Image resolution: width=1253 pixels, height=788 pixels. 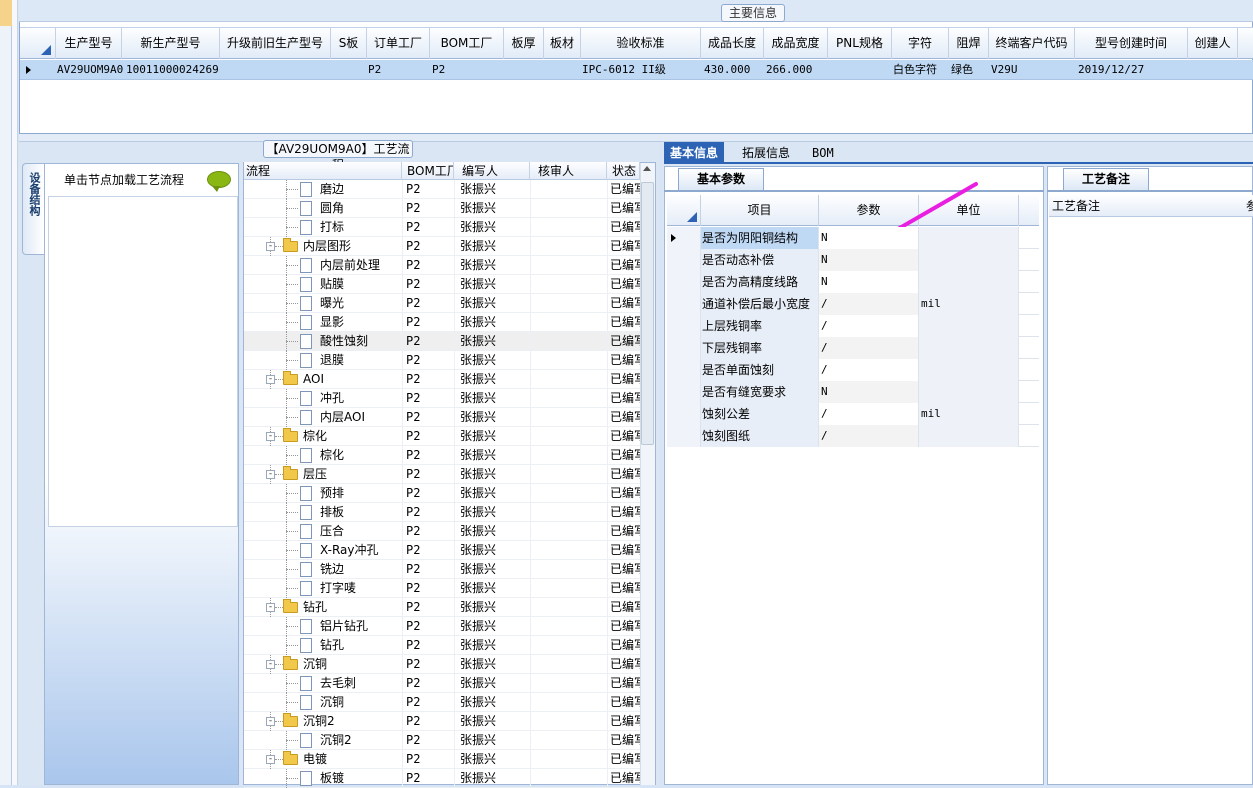 I want to click on col-header: 终端客户代码, so click(x=1032, y=43).